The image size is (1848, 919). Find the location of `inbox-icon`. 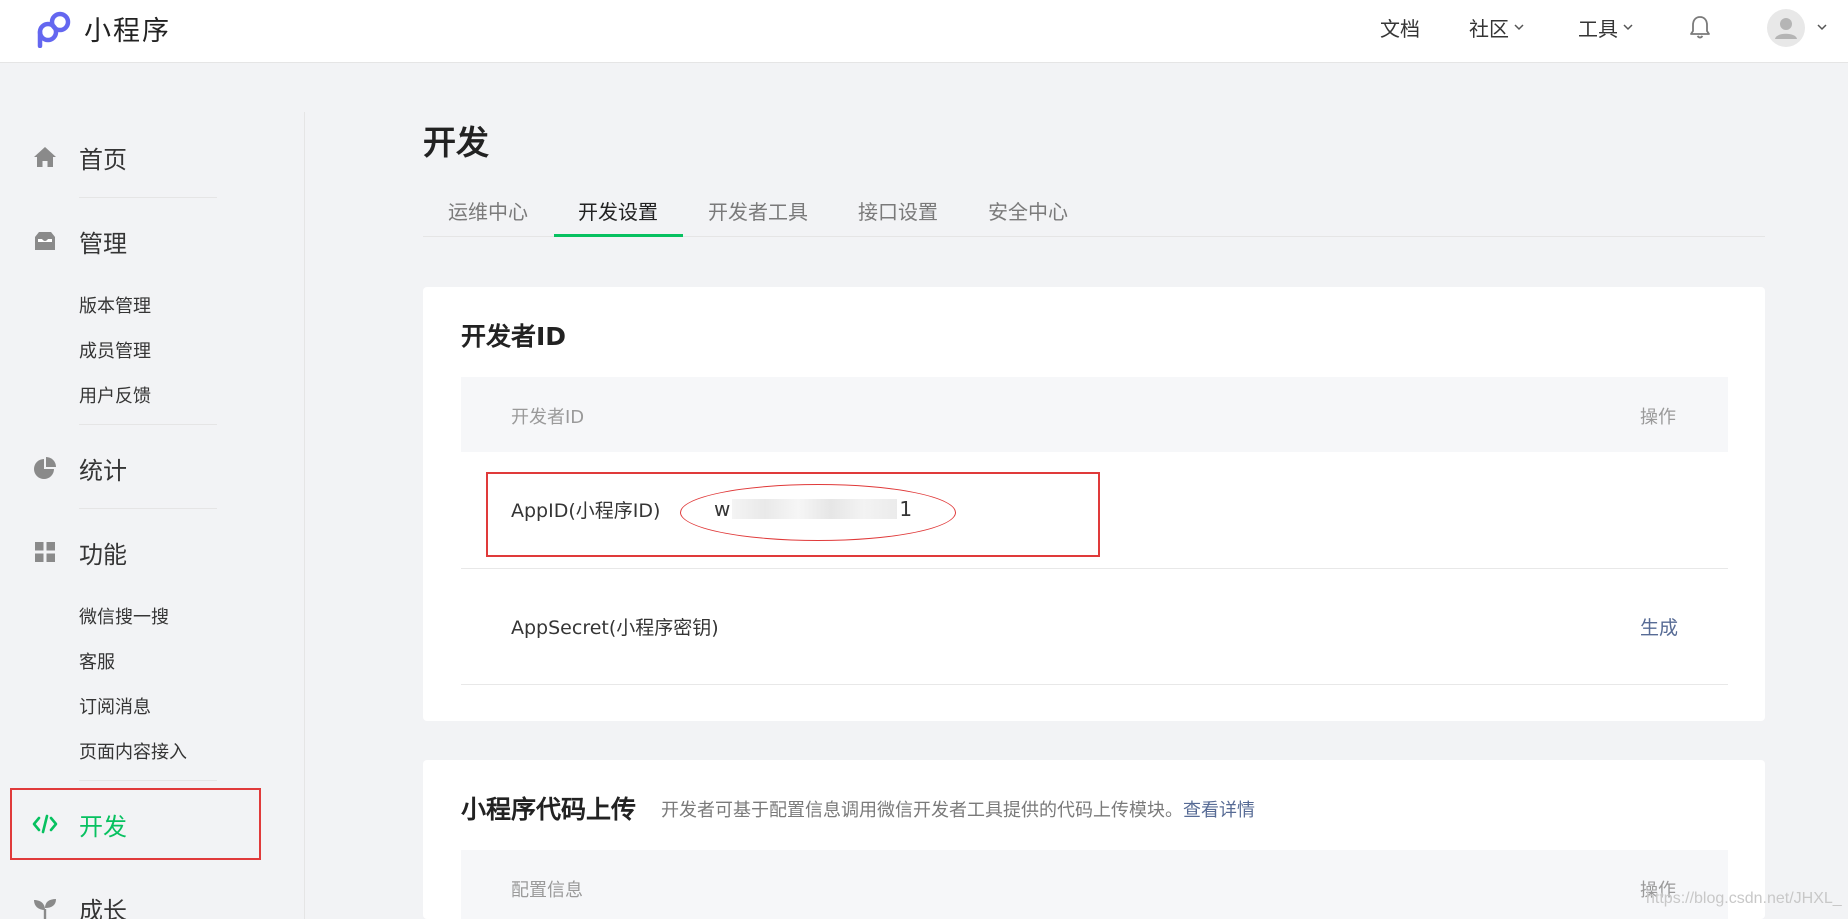

inbox-icon is located at coordinates (45, 241).